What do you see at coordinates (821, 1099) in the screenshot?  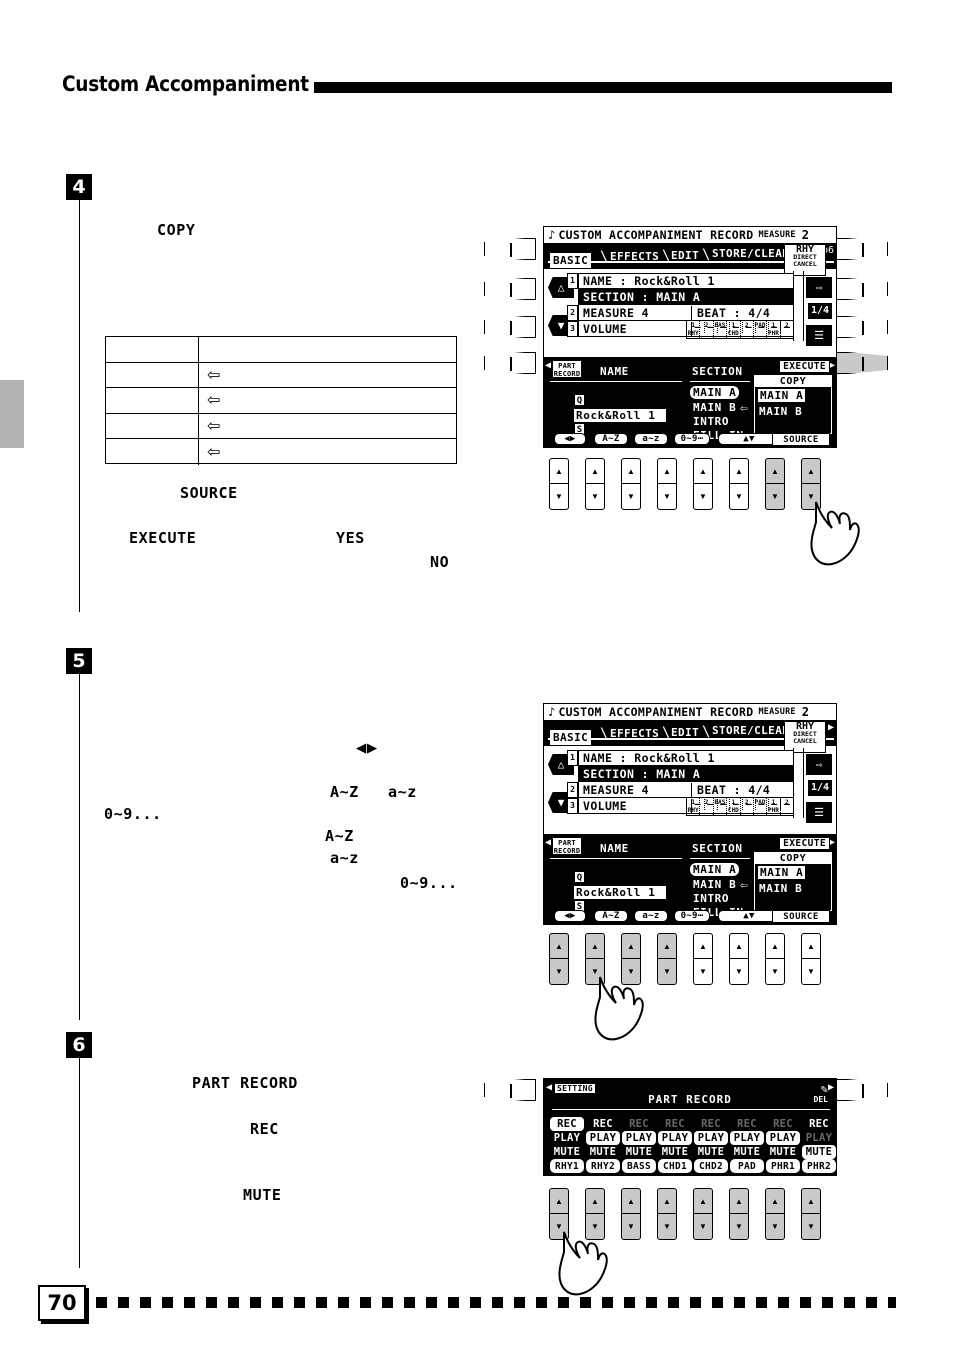 I see `del-label: DEL` at bounding box center [821, 1099].